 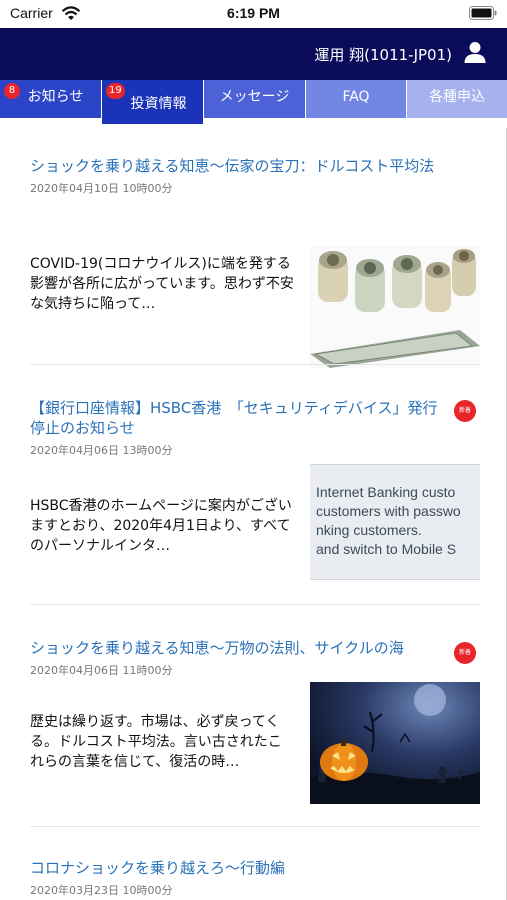 What do you see at coordinates (483, 13) in the screenshot?
I see `battery-icon` at bounding box center [483, 13].